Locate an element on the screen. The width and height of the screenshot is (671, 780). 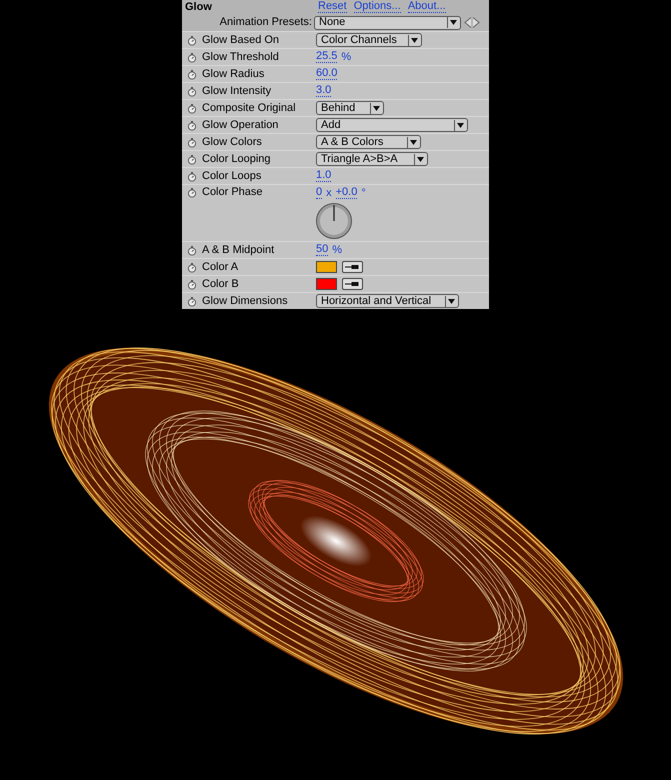
property-label: Color Loops is located at coordinates (232, 176).